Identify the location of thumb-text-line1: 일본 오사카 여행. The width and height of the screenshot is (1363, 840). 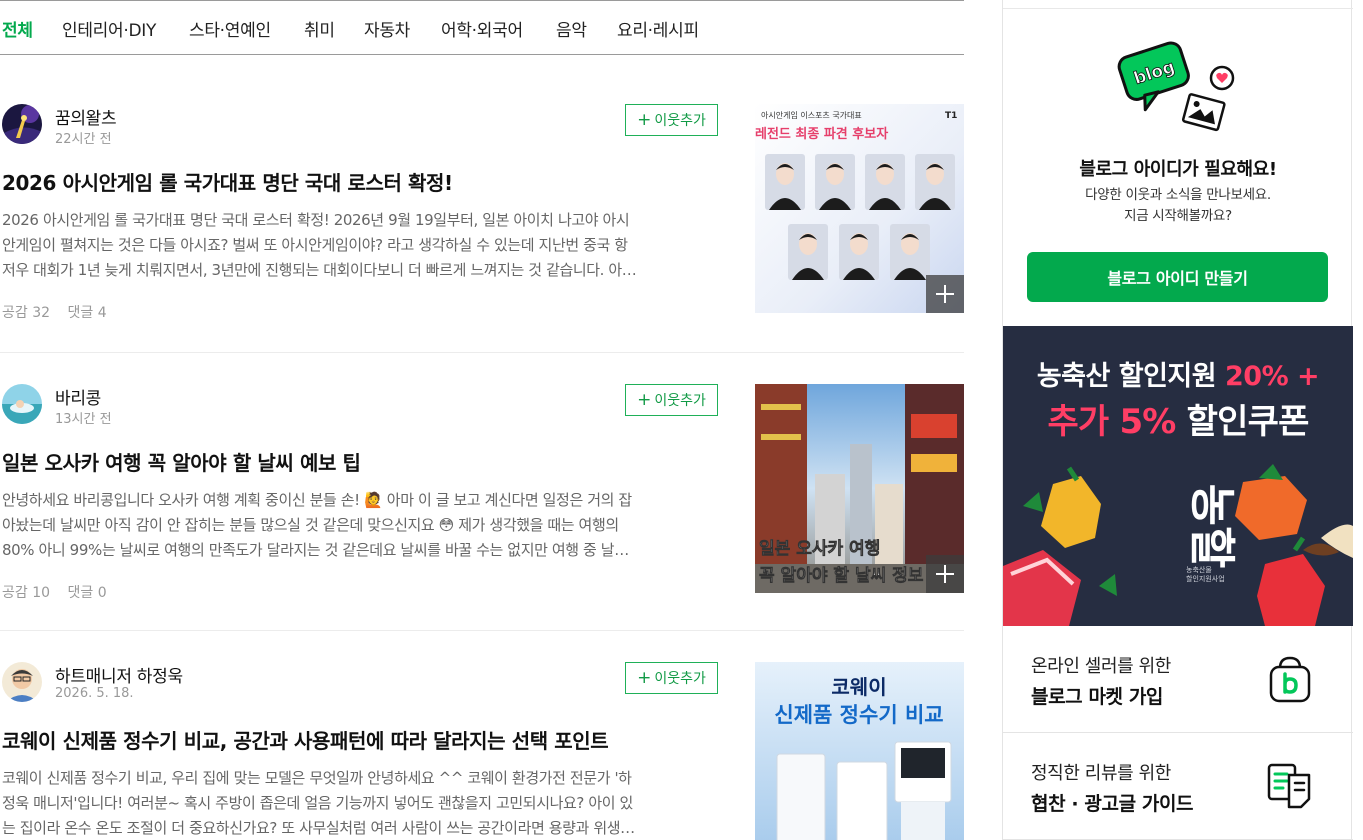
(819, 549).